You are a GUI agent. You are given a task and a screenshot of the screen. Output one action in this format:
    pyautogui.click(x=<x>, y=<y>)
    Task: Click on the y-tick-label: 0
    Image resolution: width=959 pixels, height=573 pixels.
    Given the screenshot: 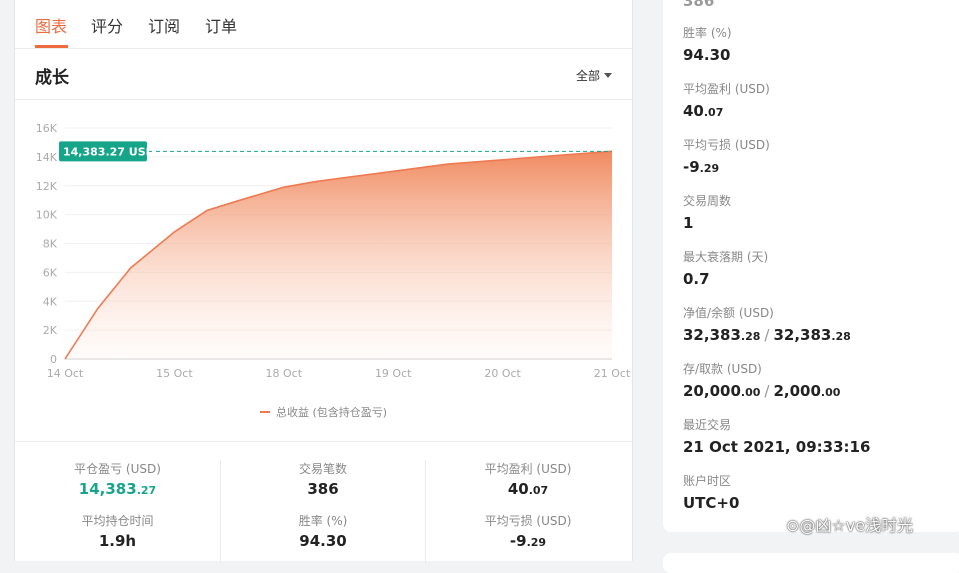 What is the action you would take?
    pyautogui.click(x=53, y=359)
    